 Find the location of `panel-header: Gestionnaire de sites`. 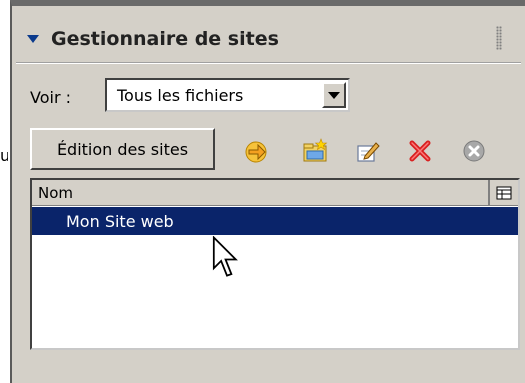

panel-header: Gestionnaire de sites is located at coordinates (264, 39).